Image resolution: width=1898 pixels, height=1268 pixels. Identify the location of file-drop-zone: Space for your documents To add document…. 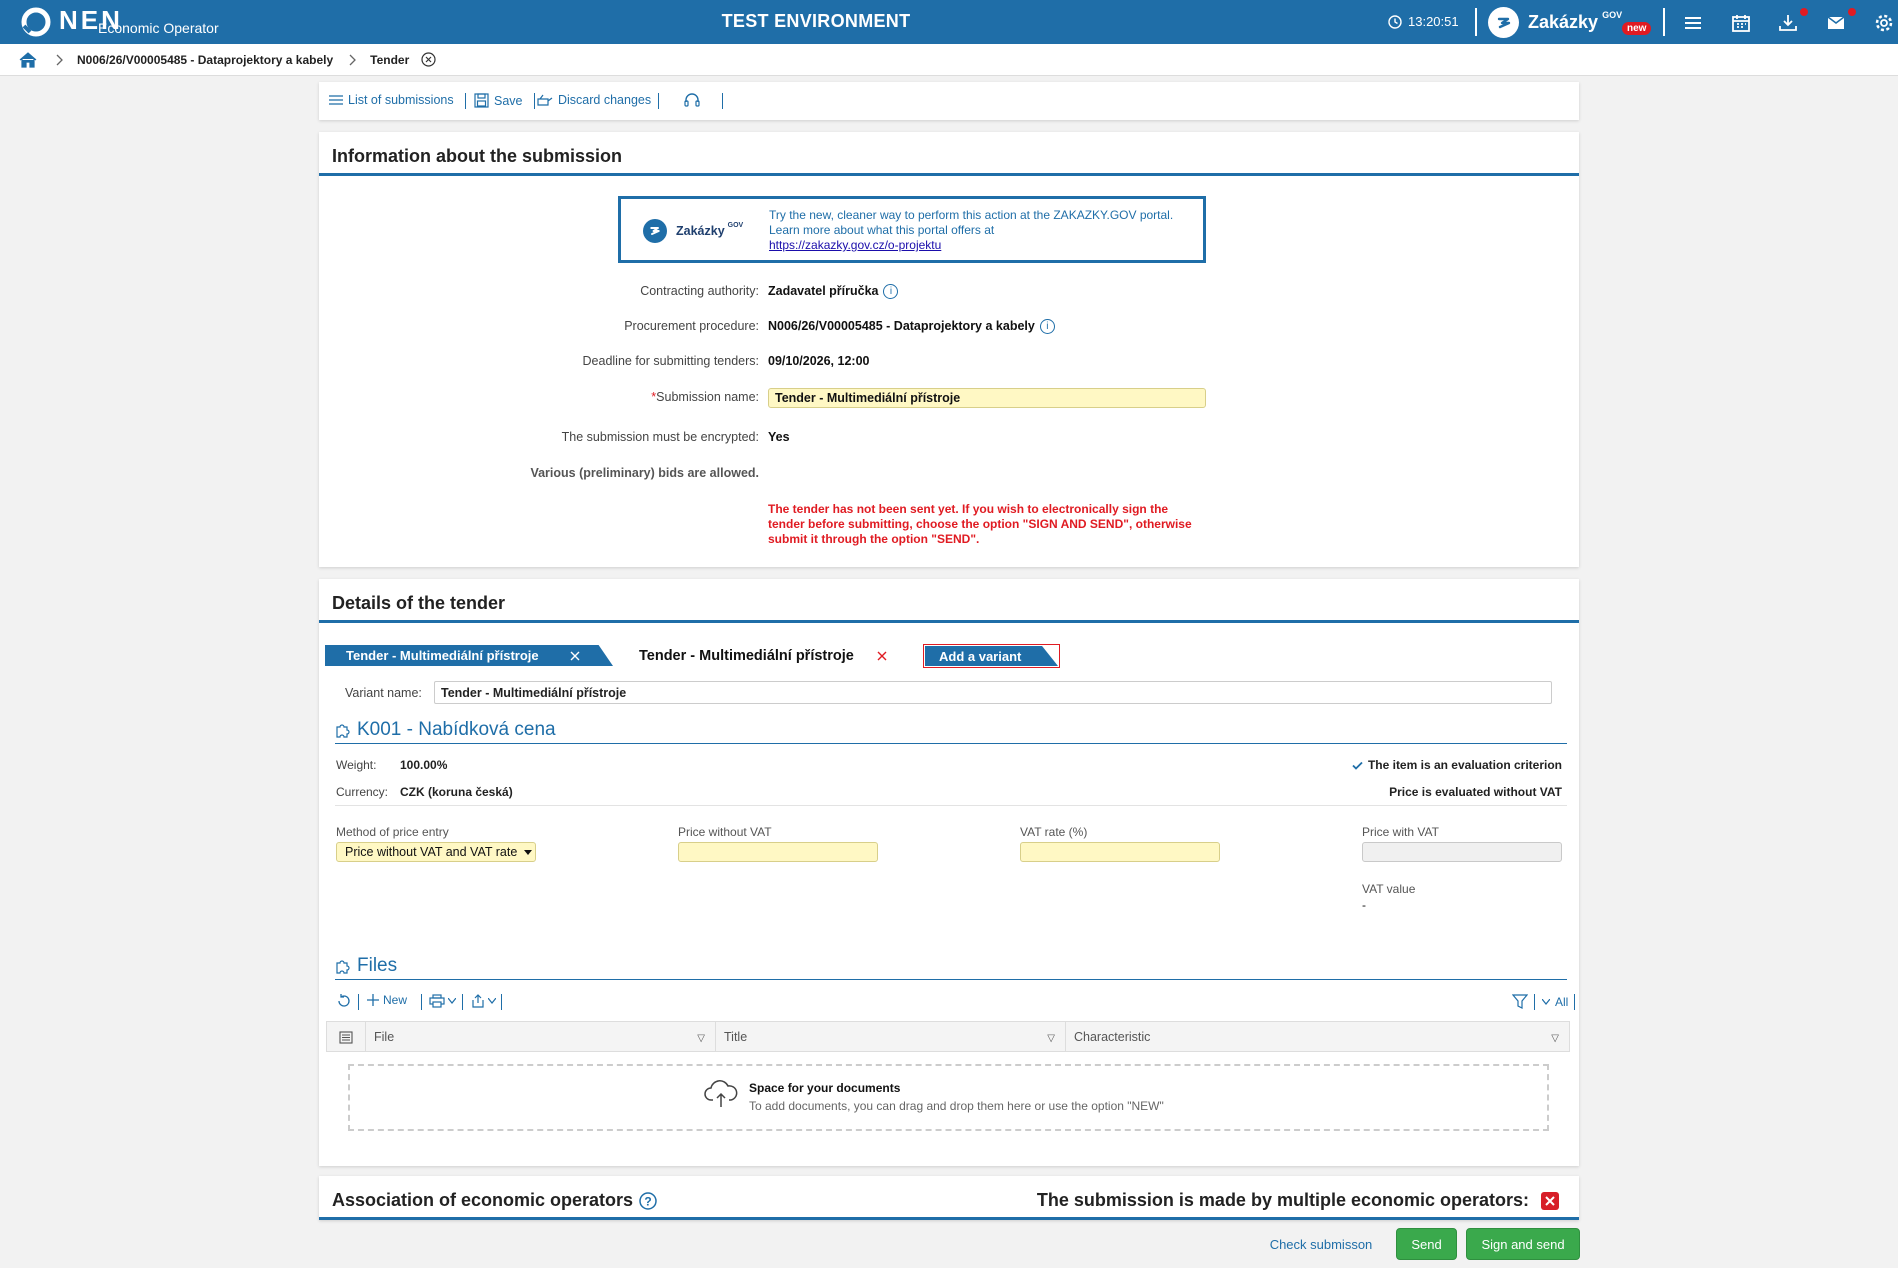
(948, 1097).